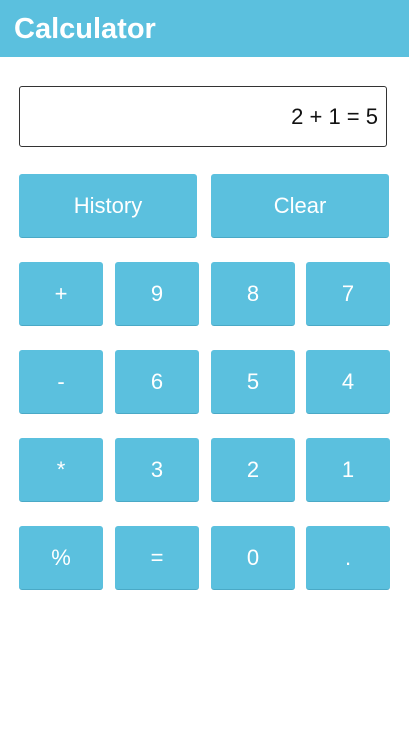  What do you see at coordinates (253, 470) in the screenshot?
I see `key-2: 2` at bounding box center [253, 470].